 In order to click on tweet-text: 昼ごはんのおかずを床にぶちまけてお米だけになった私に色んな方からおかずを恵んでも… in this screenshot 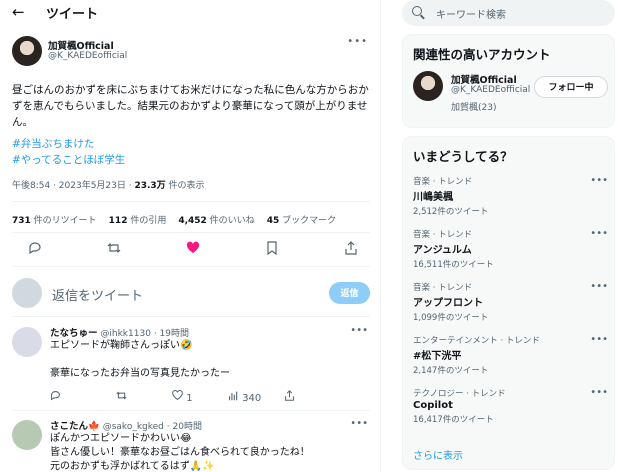, I will do `click(190, 106)`.